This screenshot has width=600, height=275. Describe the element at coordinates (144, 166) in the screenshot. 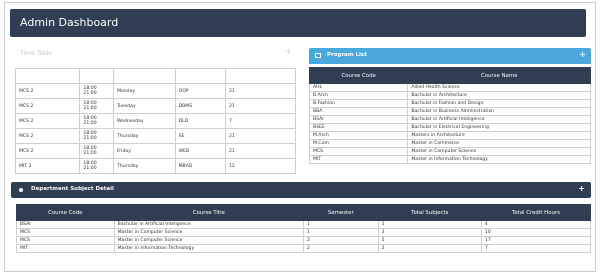

I see `table-cell: Thursday` at that location.